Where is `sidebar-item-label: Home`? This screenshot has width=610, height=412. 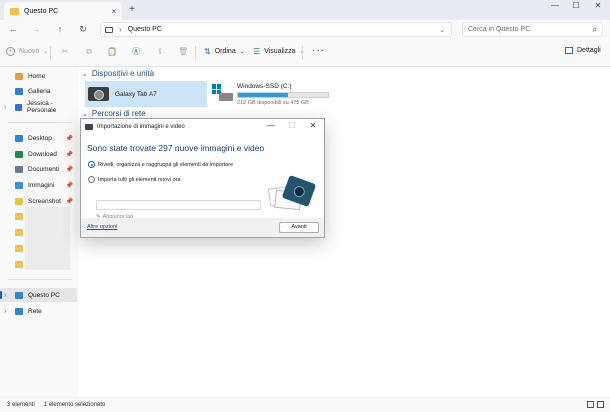 sidebar-item-label: Home is located at coordinates (37, 76).